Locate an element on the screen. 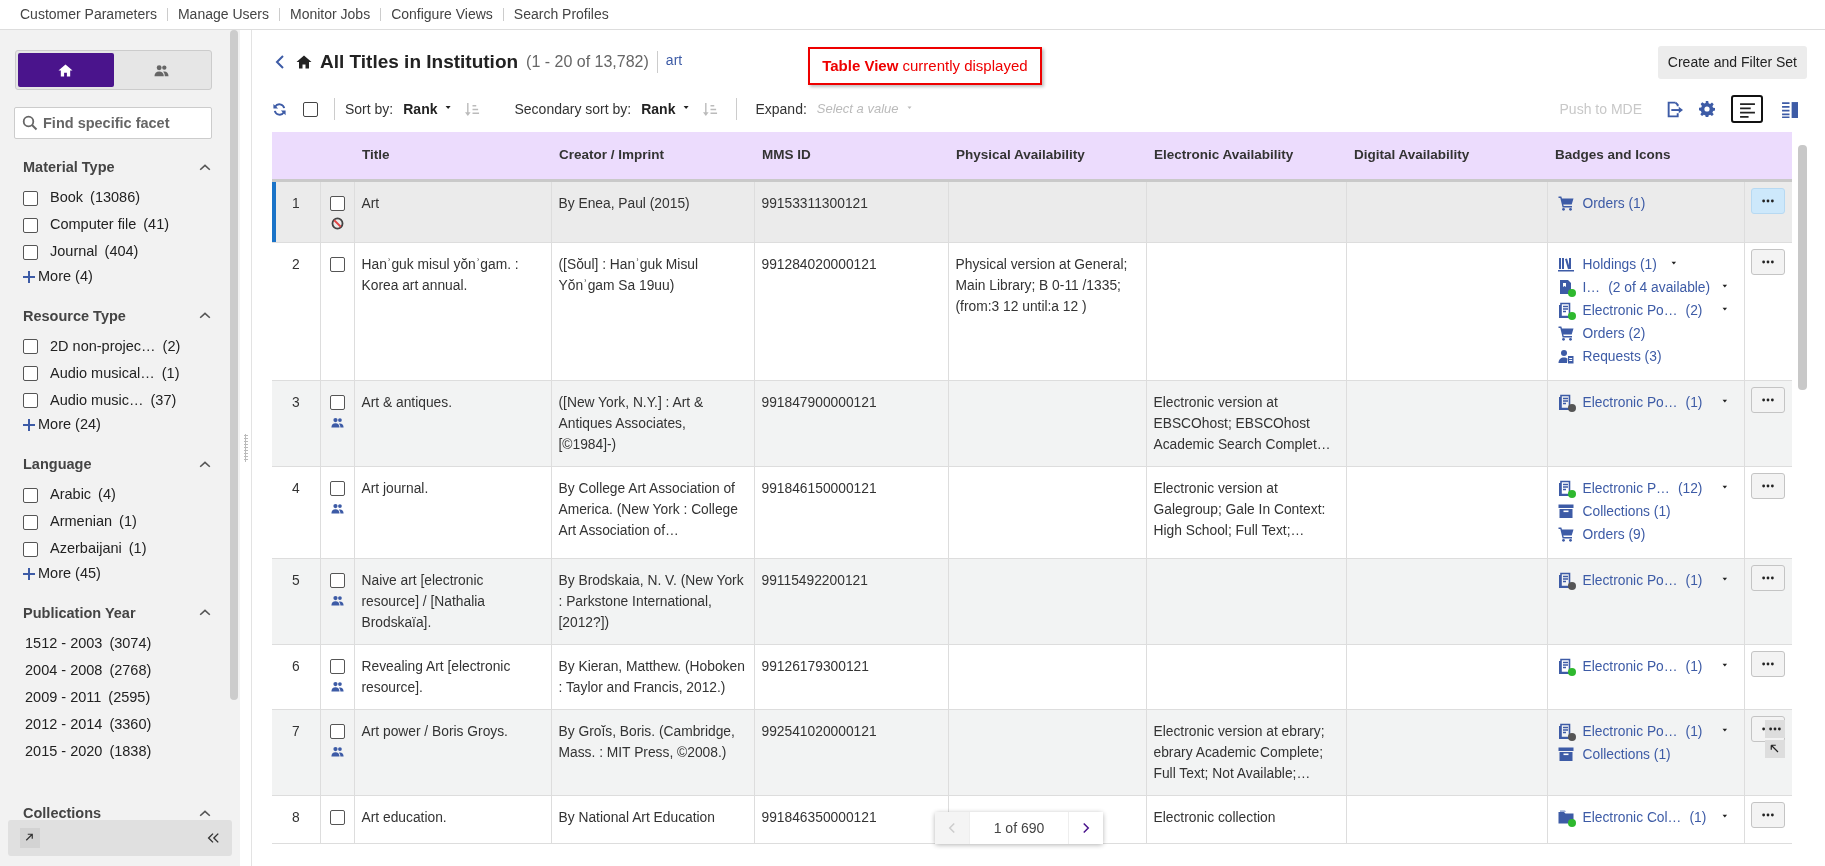  expand-button is located at coordinates (30, 838).